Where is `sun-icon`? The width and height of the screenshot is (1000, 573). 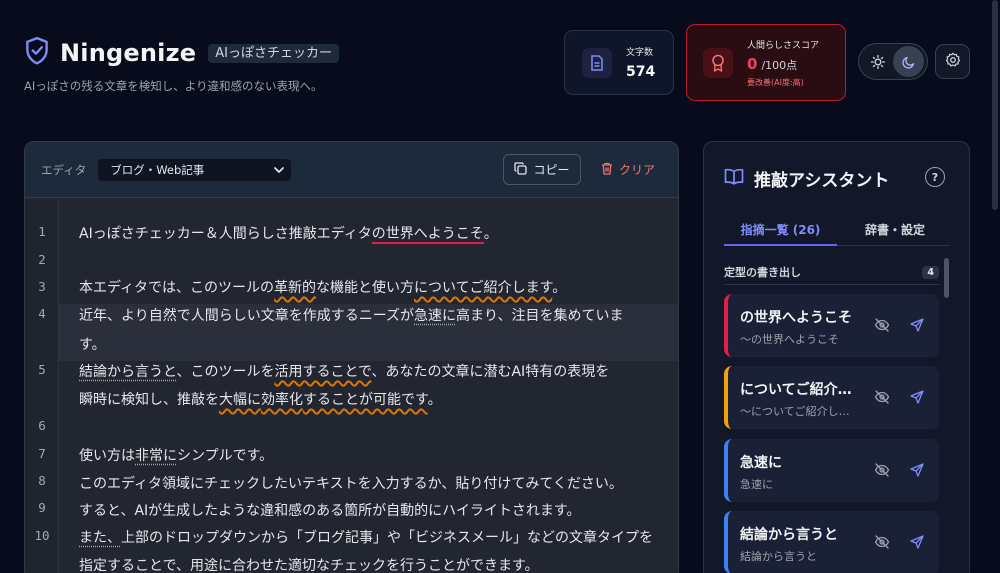
sun-icon is located at coordinates (877, 61).